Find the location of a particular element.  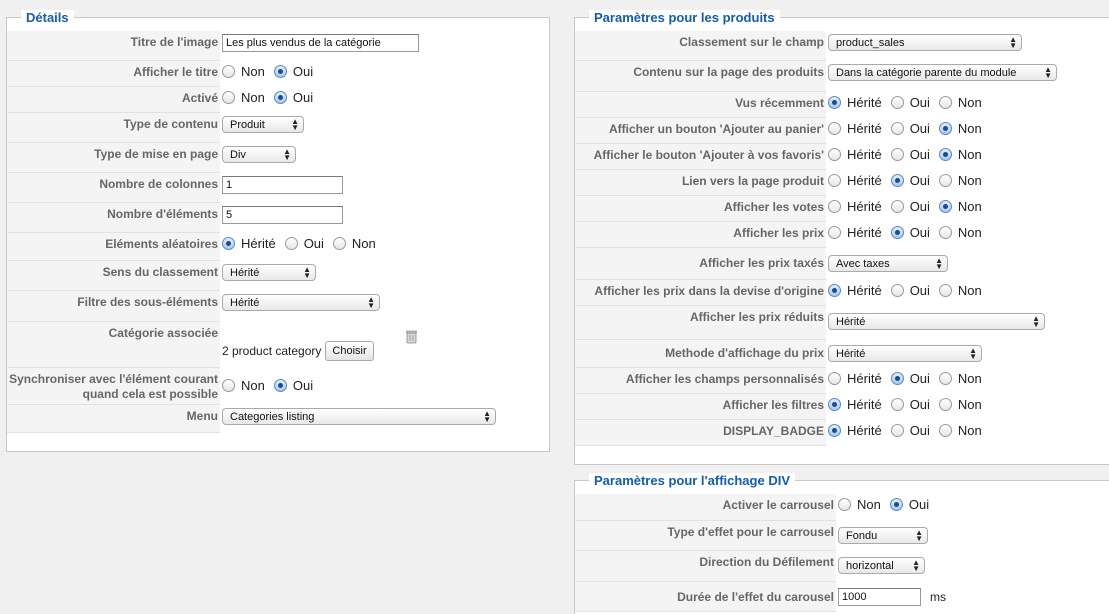

choose-category-button: Choisir is located at coordinates (349, 351).